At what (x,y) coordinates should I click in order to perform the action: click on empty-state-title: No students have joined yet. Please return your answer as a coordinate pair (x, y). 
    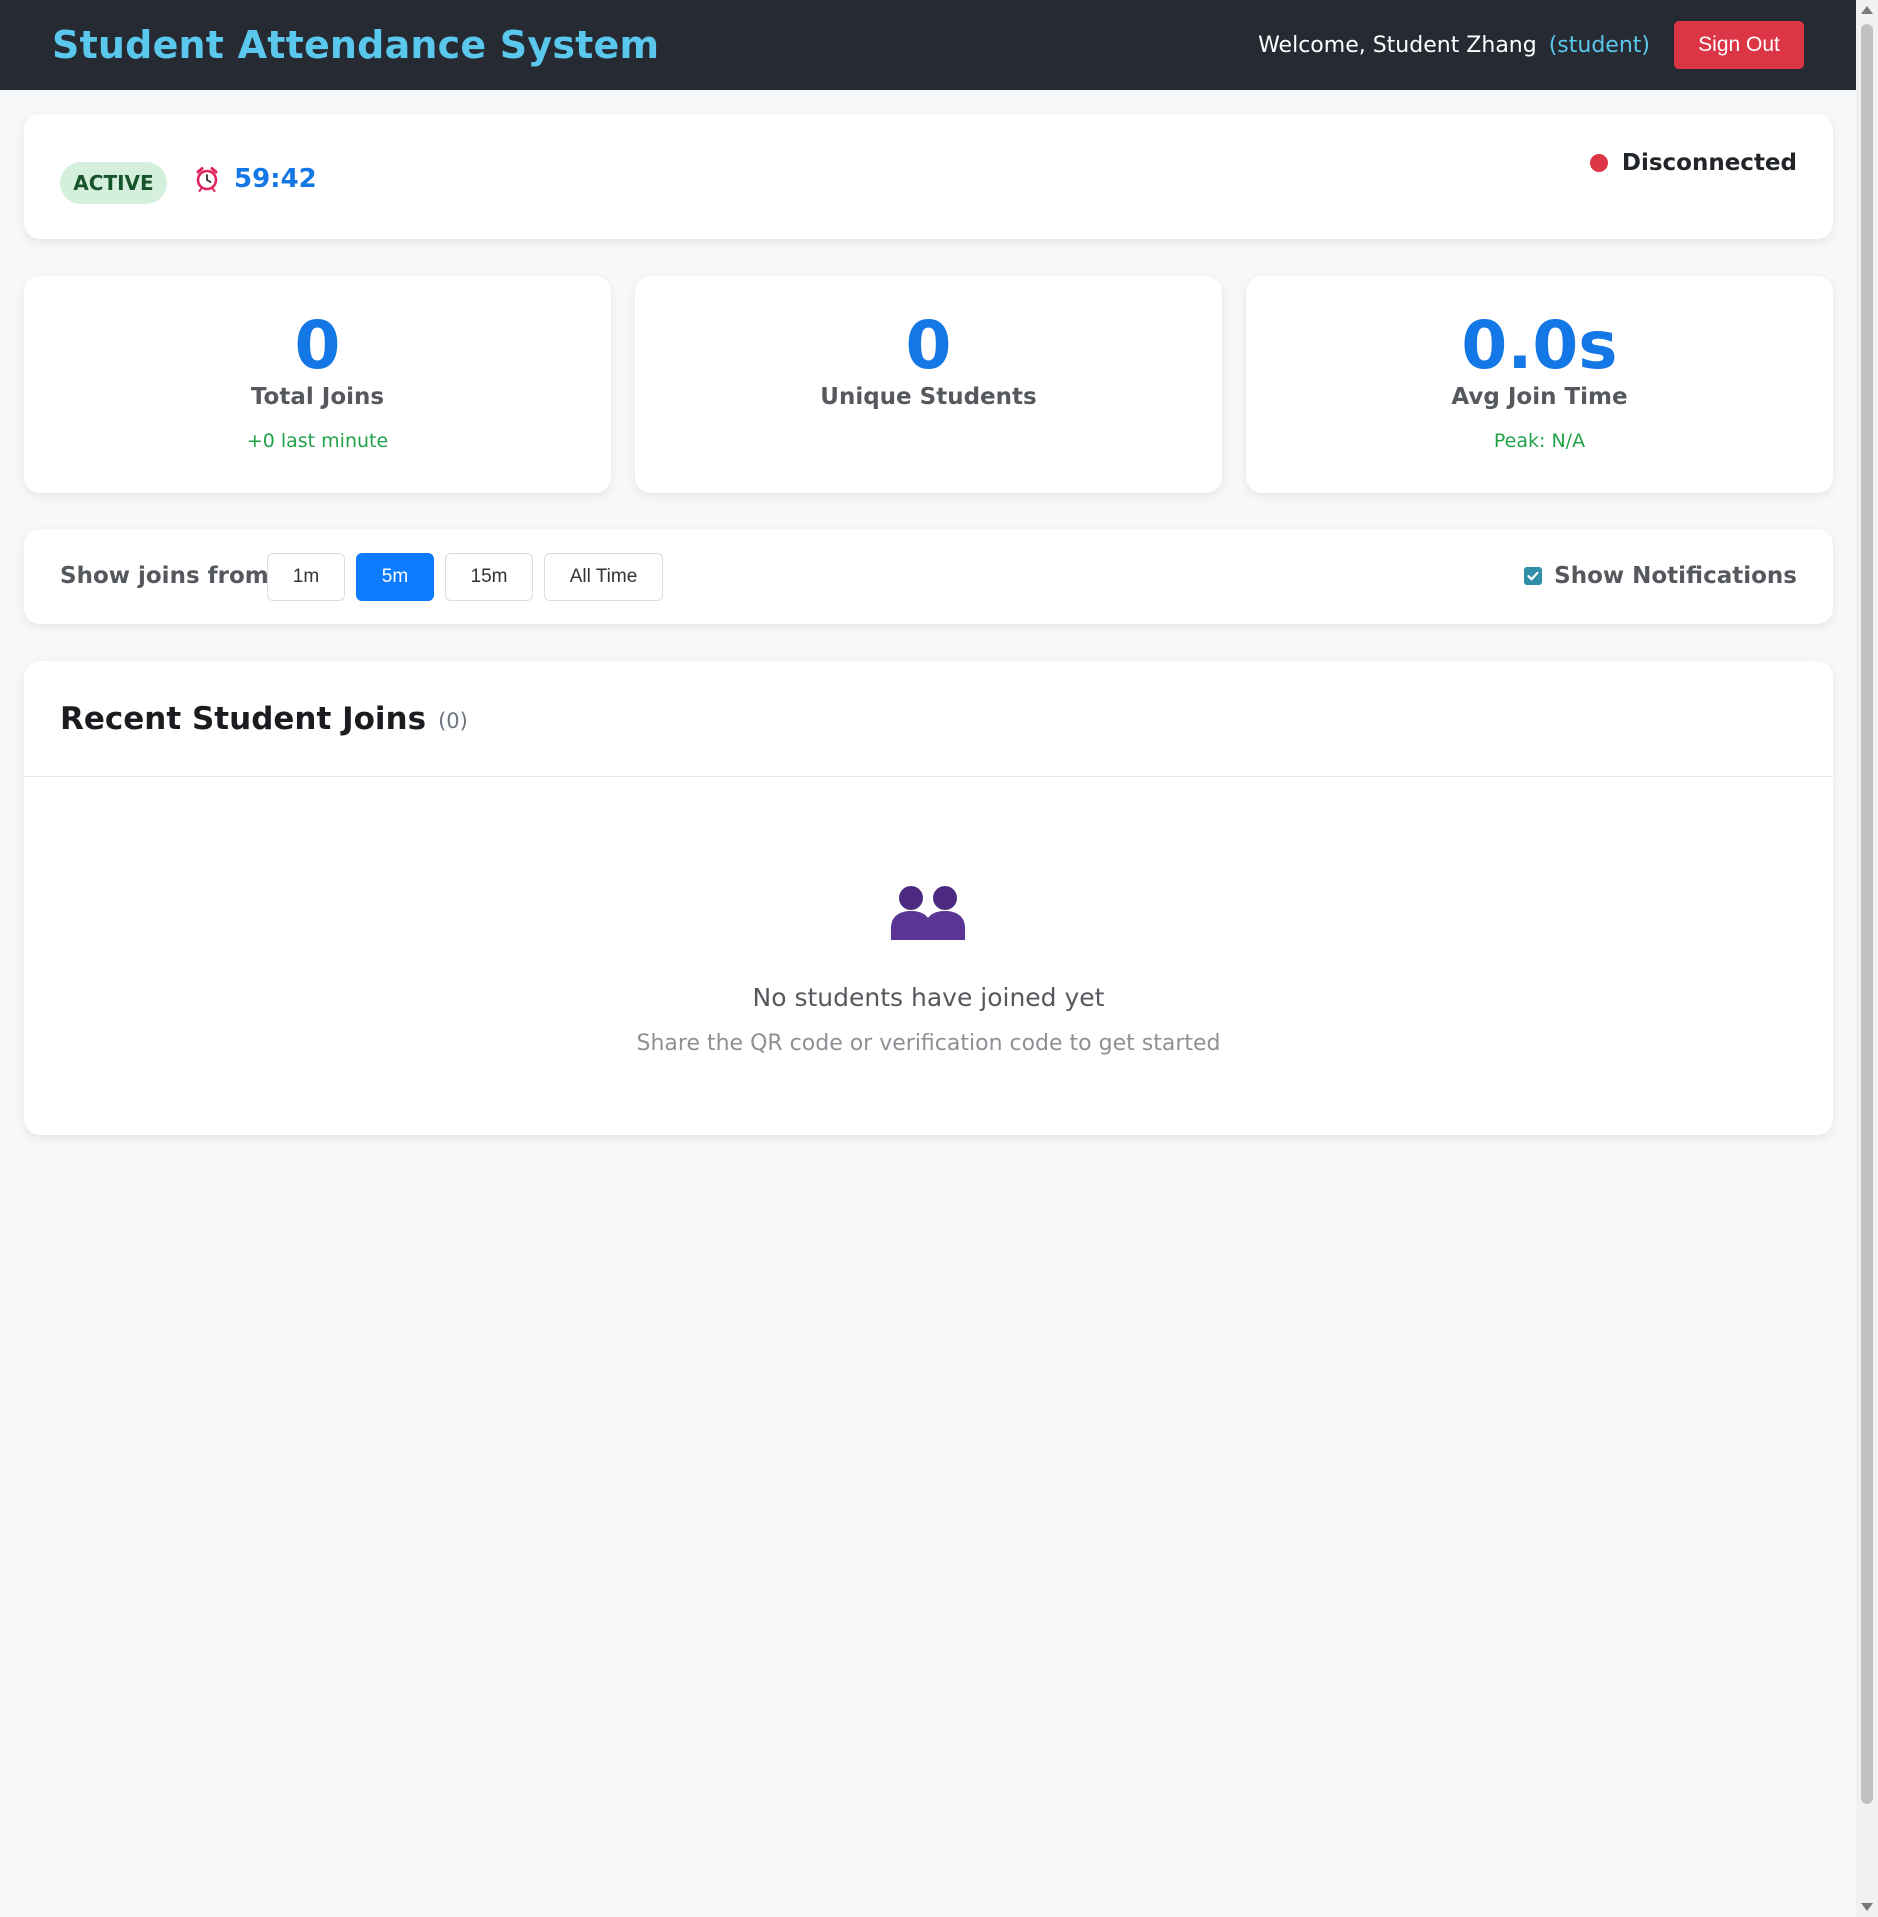
    Looking at the image, I should click on (928, 997).